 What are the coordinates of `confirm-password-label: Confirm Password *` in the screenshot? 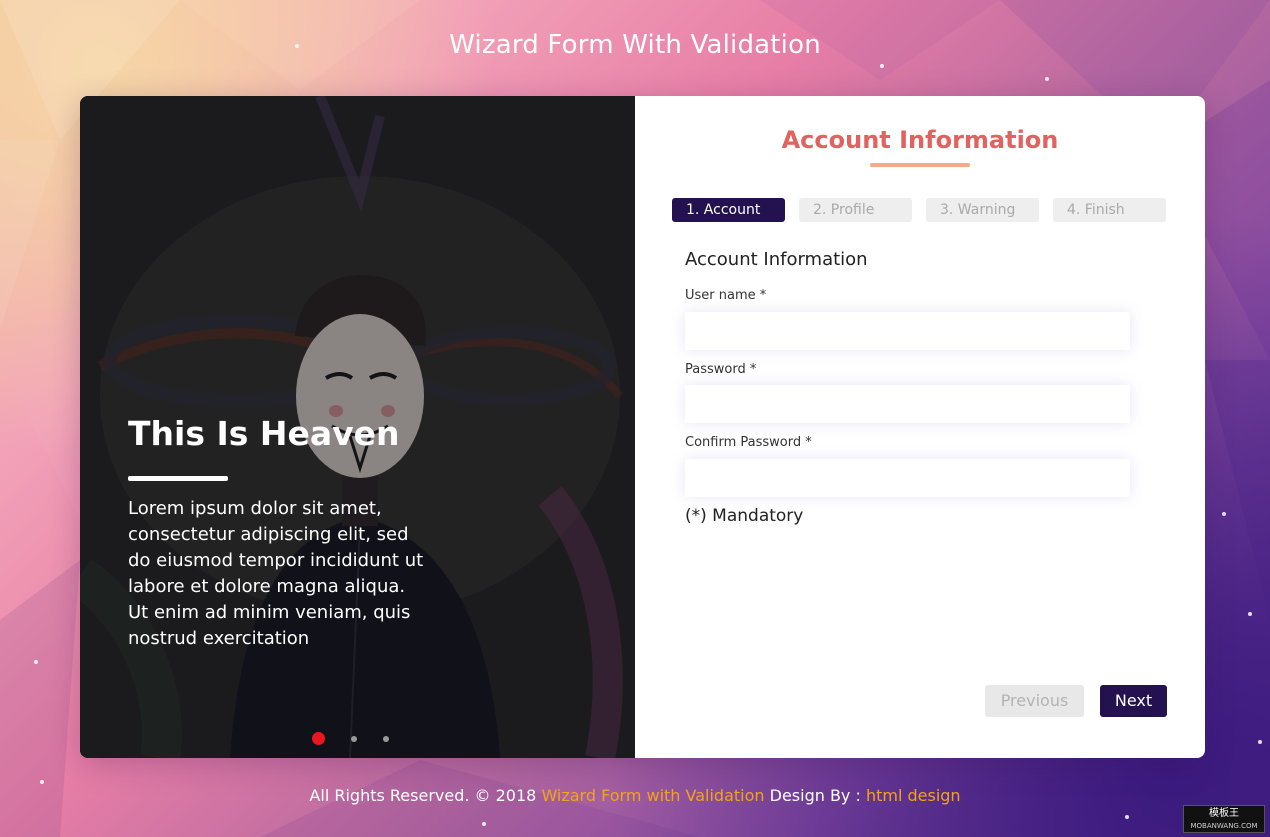 It's located at (748, 442).